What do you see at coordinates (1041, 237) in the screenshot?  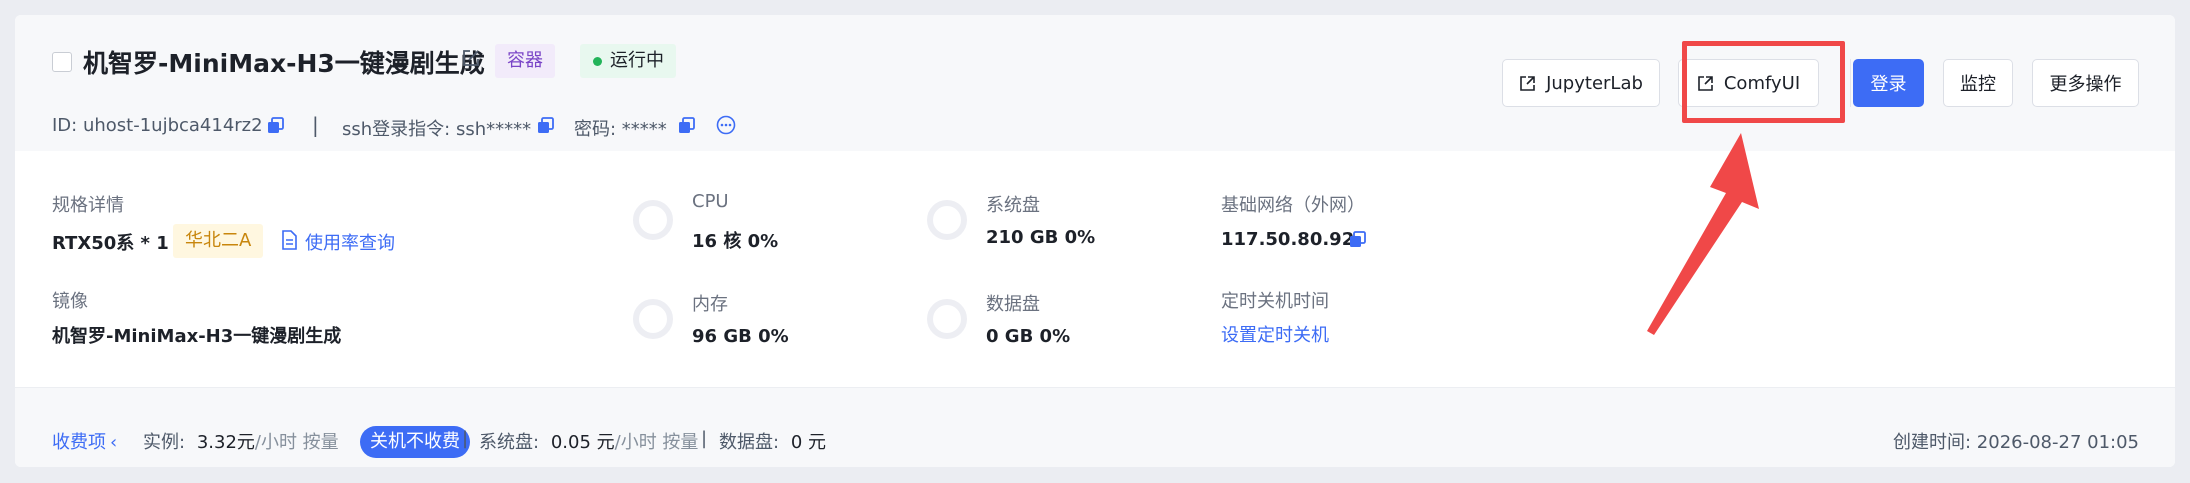 I see `system-disk-value: 210 GB 0%` at bounding box center [1041, 237].